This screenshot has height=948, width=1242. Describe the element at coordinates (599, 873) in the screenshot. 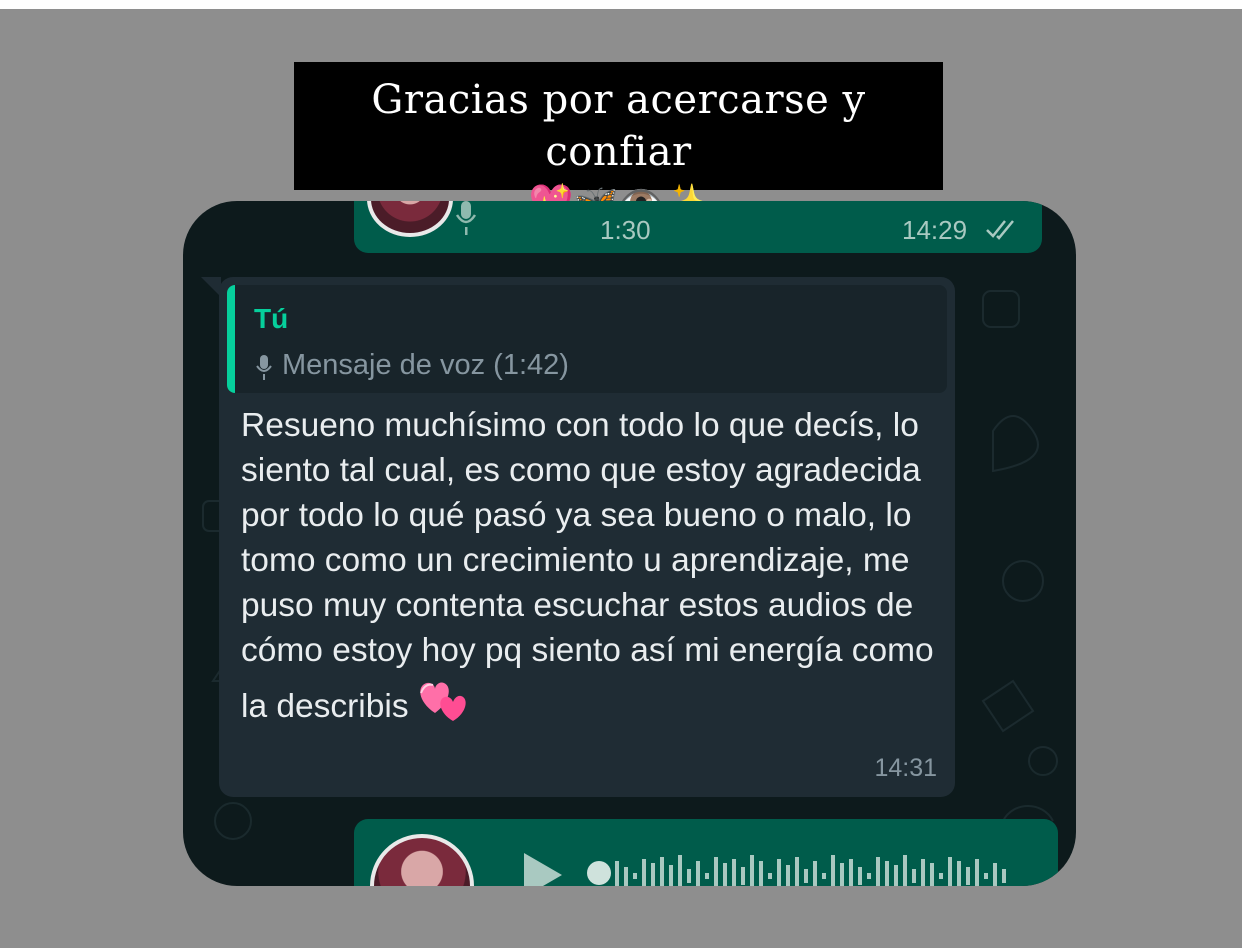

I see `playback-handle` at that location.